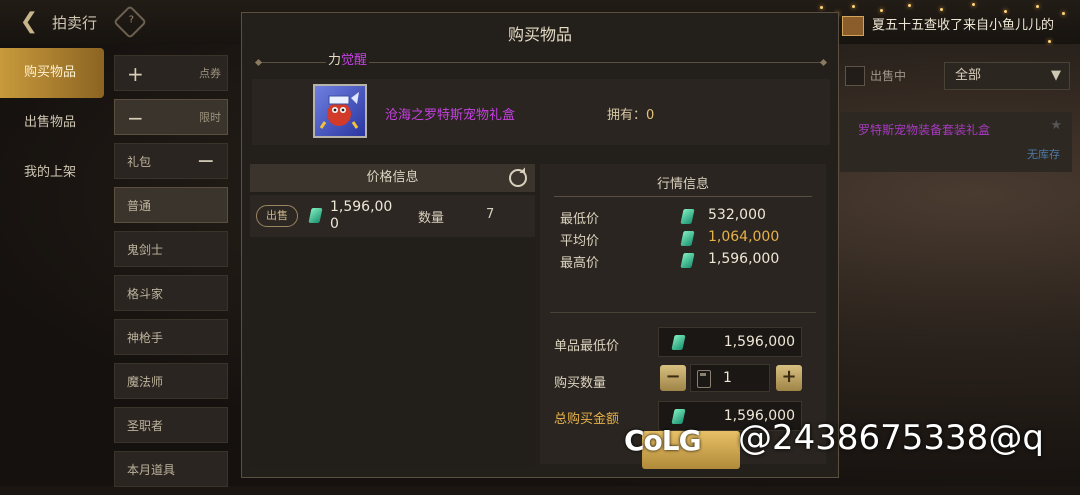  What do you see at coordinates (135, 74) in the screenshot?
I see `plus-icon: +` at bounding box center [135, 74].